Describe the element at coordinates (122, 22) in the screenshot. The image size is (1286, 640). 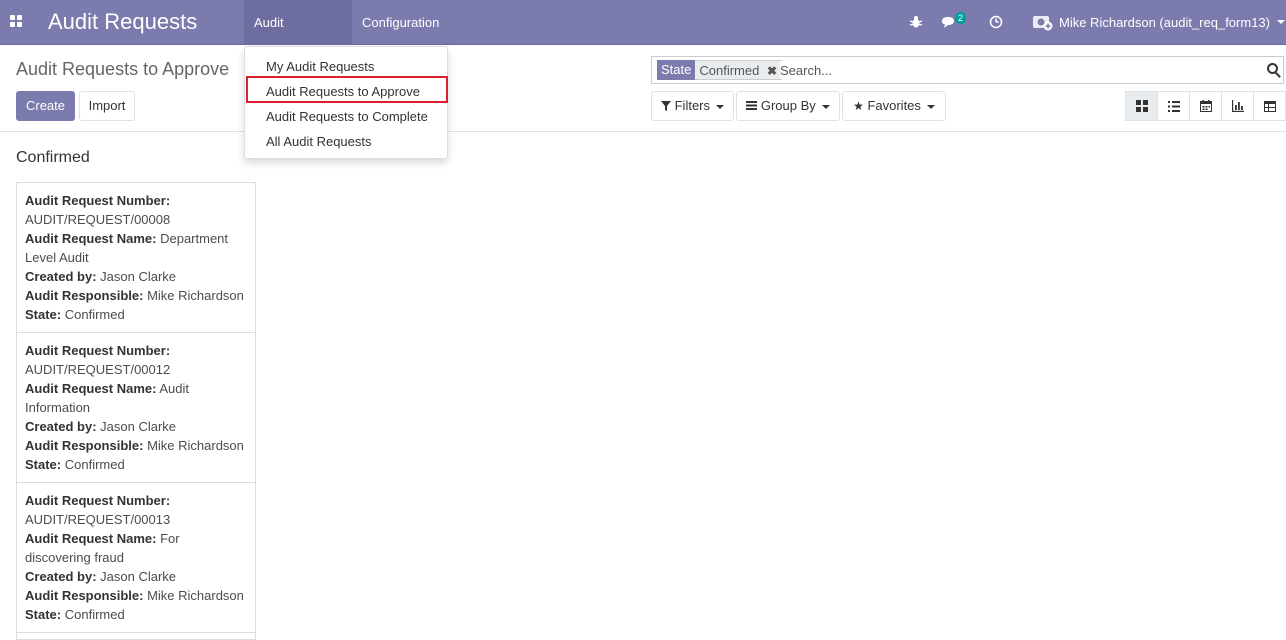
I see `app-brand: Audit Requests` at that location.